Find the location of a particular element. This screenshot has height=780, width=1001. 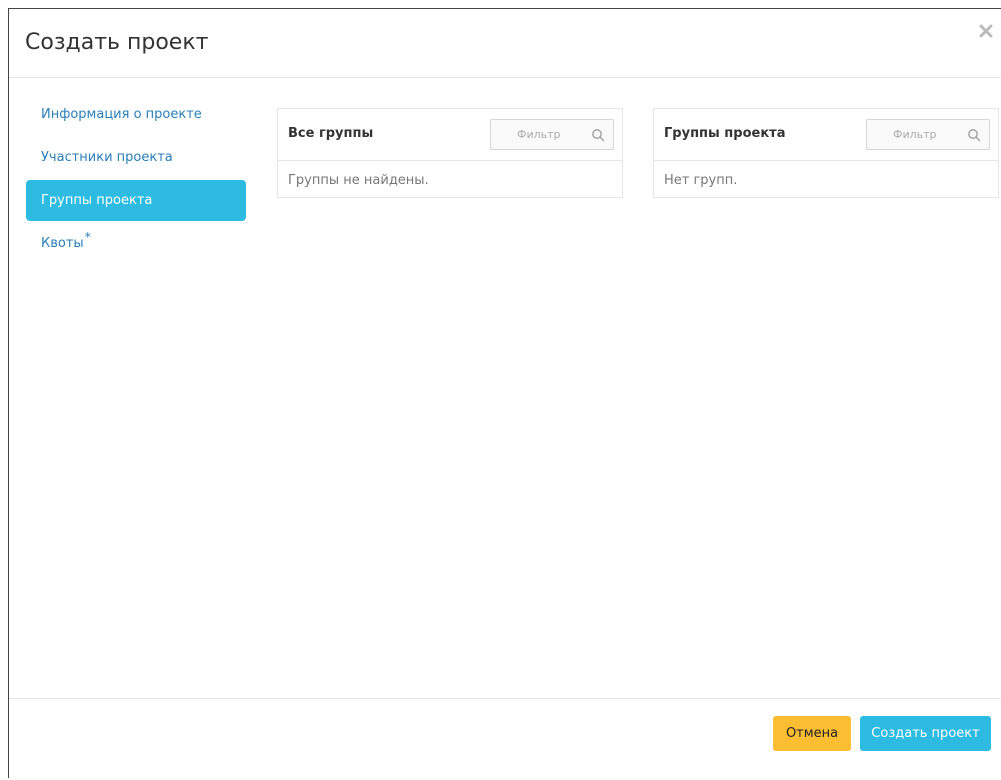

nav-item-project-members: Участники проекта is located at coordinates (136, 157).